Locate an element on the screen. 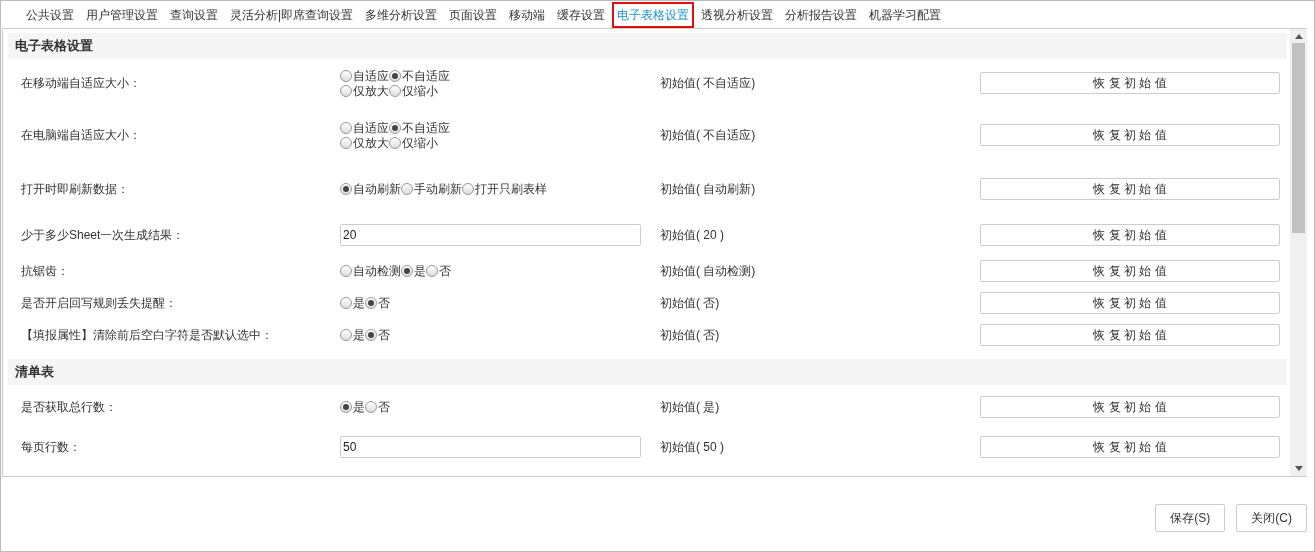 This screenshot has height=552, width=1315. settings-tab: 机器学习配置 is located at coordinates (905, 14).